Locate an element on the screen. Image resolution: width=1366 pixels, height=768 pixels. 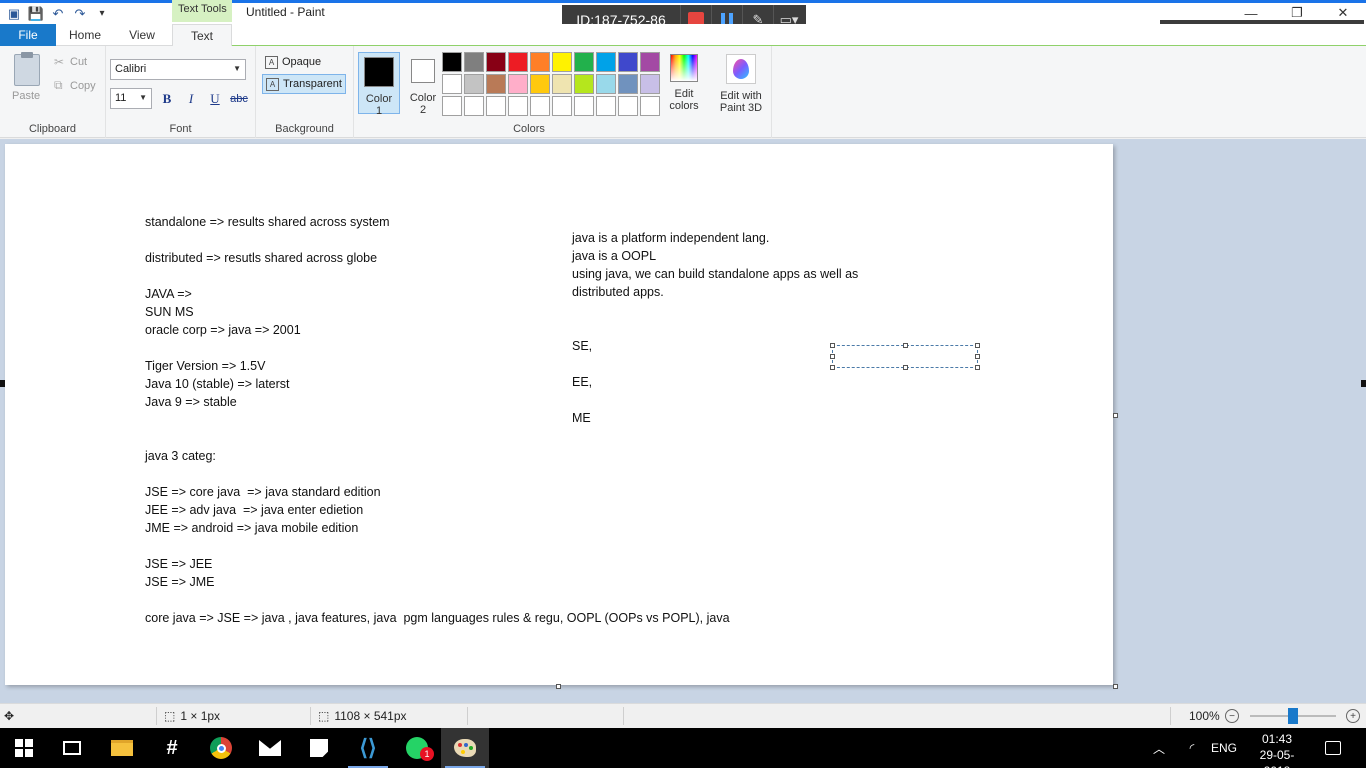
save-icon: 💾 is located at coordinates (36, 14).